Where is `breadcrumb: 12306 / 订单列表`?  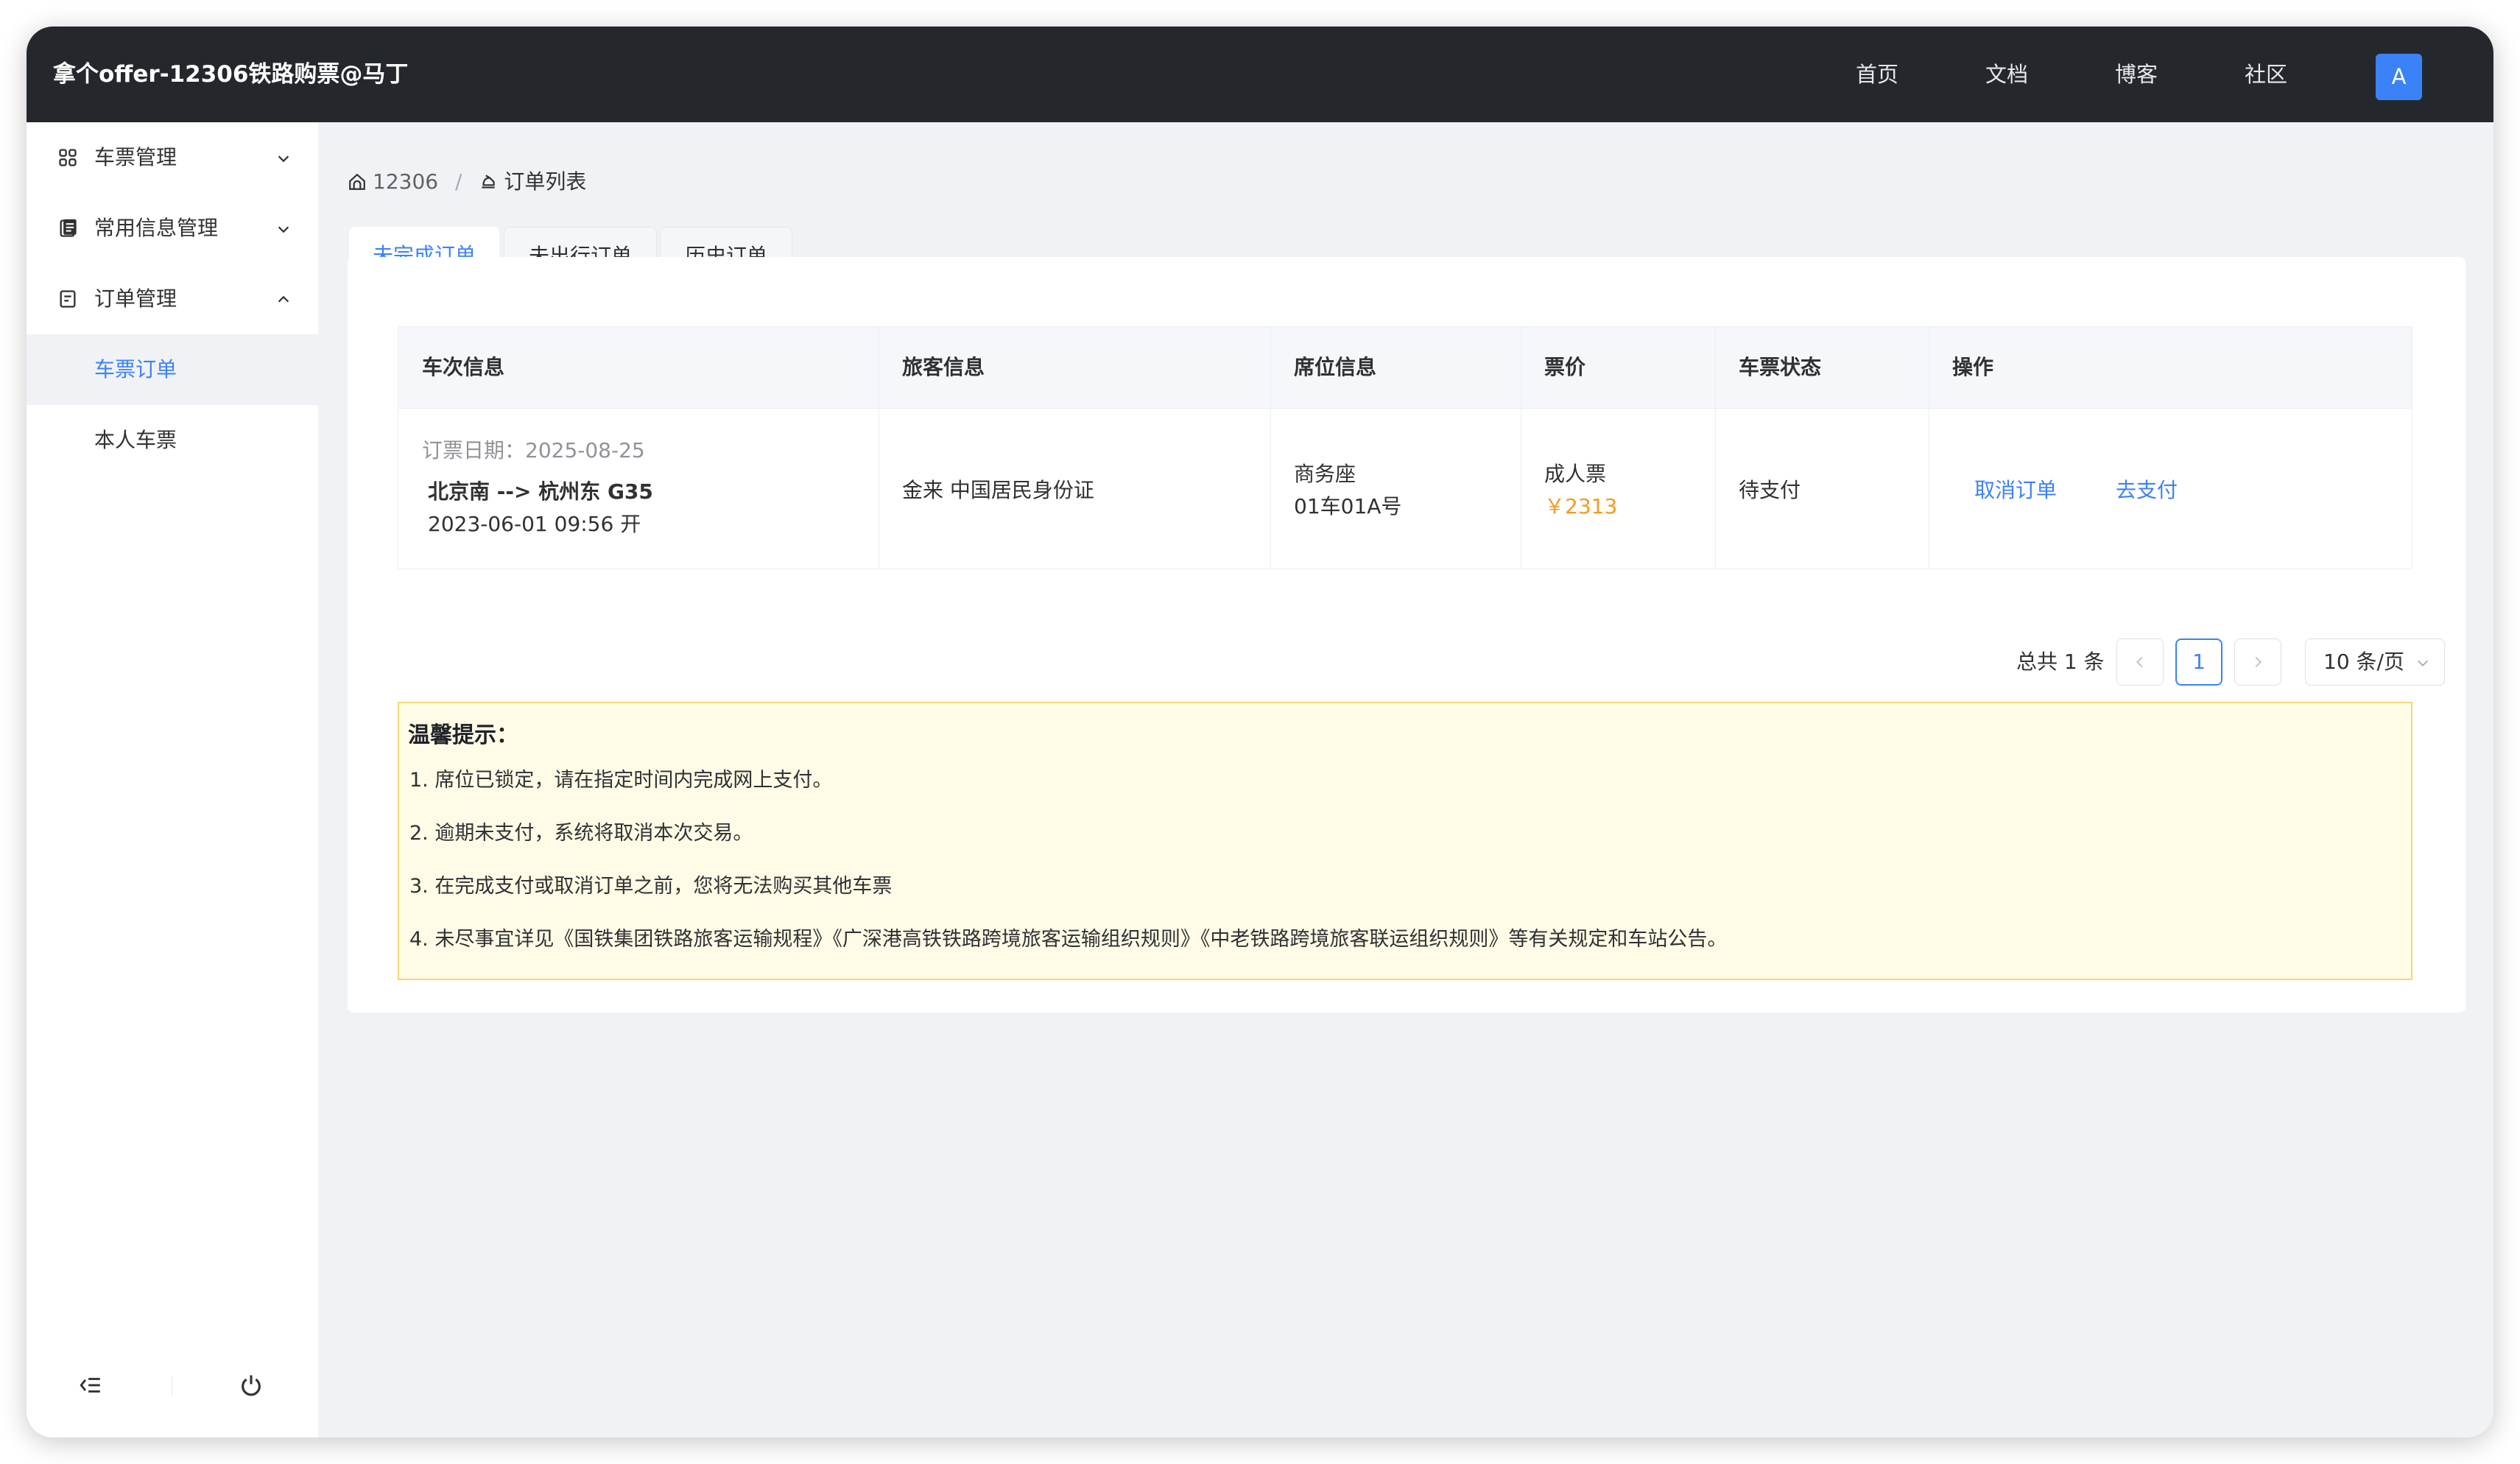 breadcrumb: 12306 / 订单列表 is located at coordinates (467, 181).